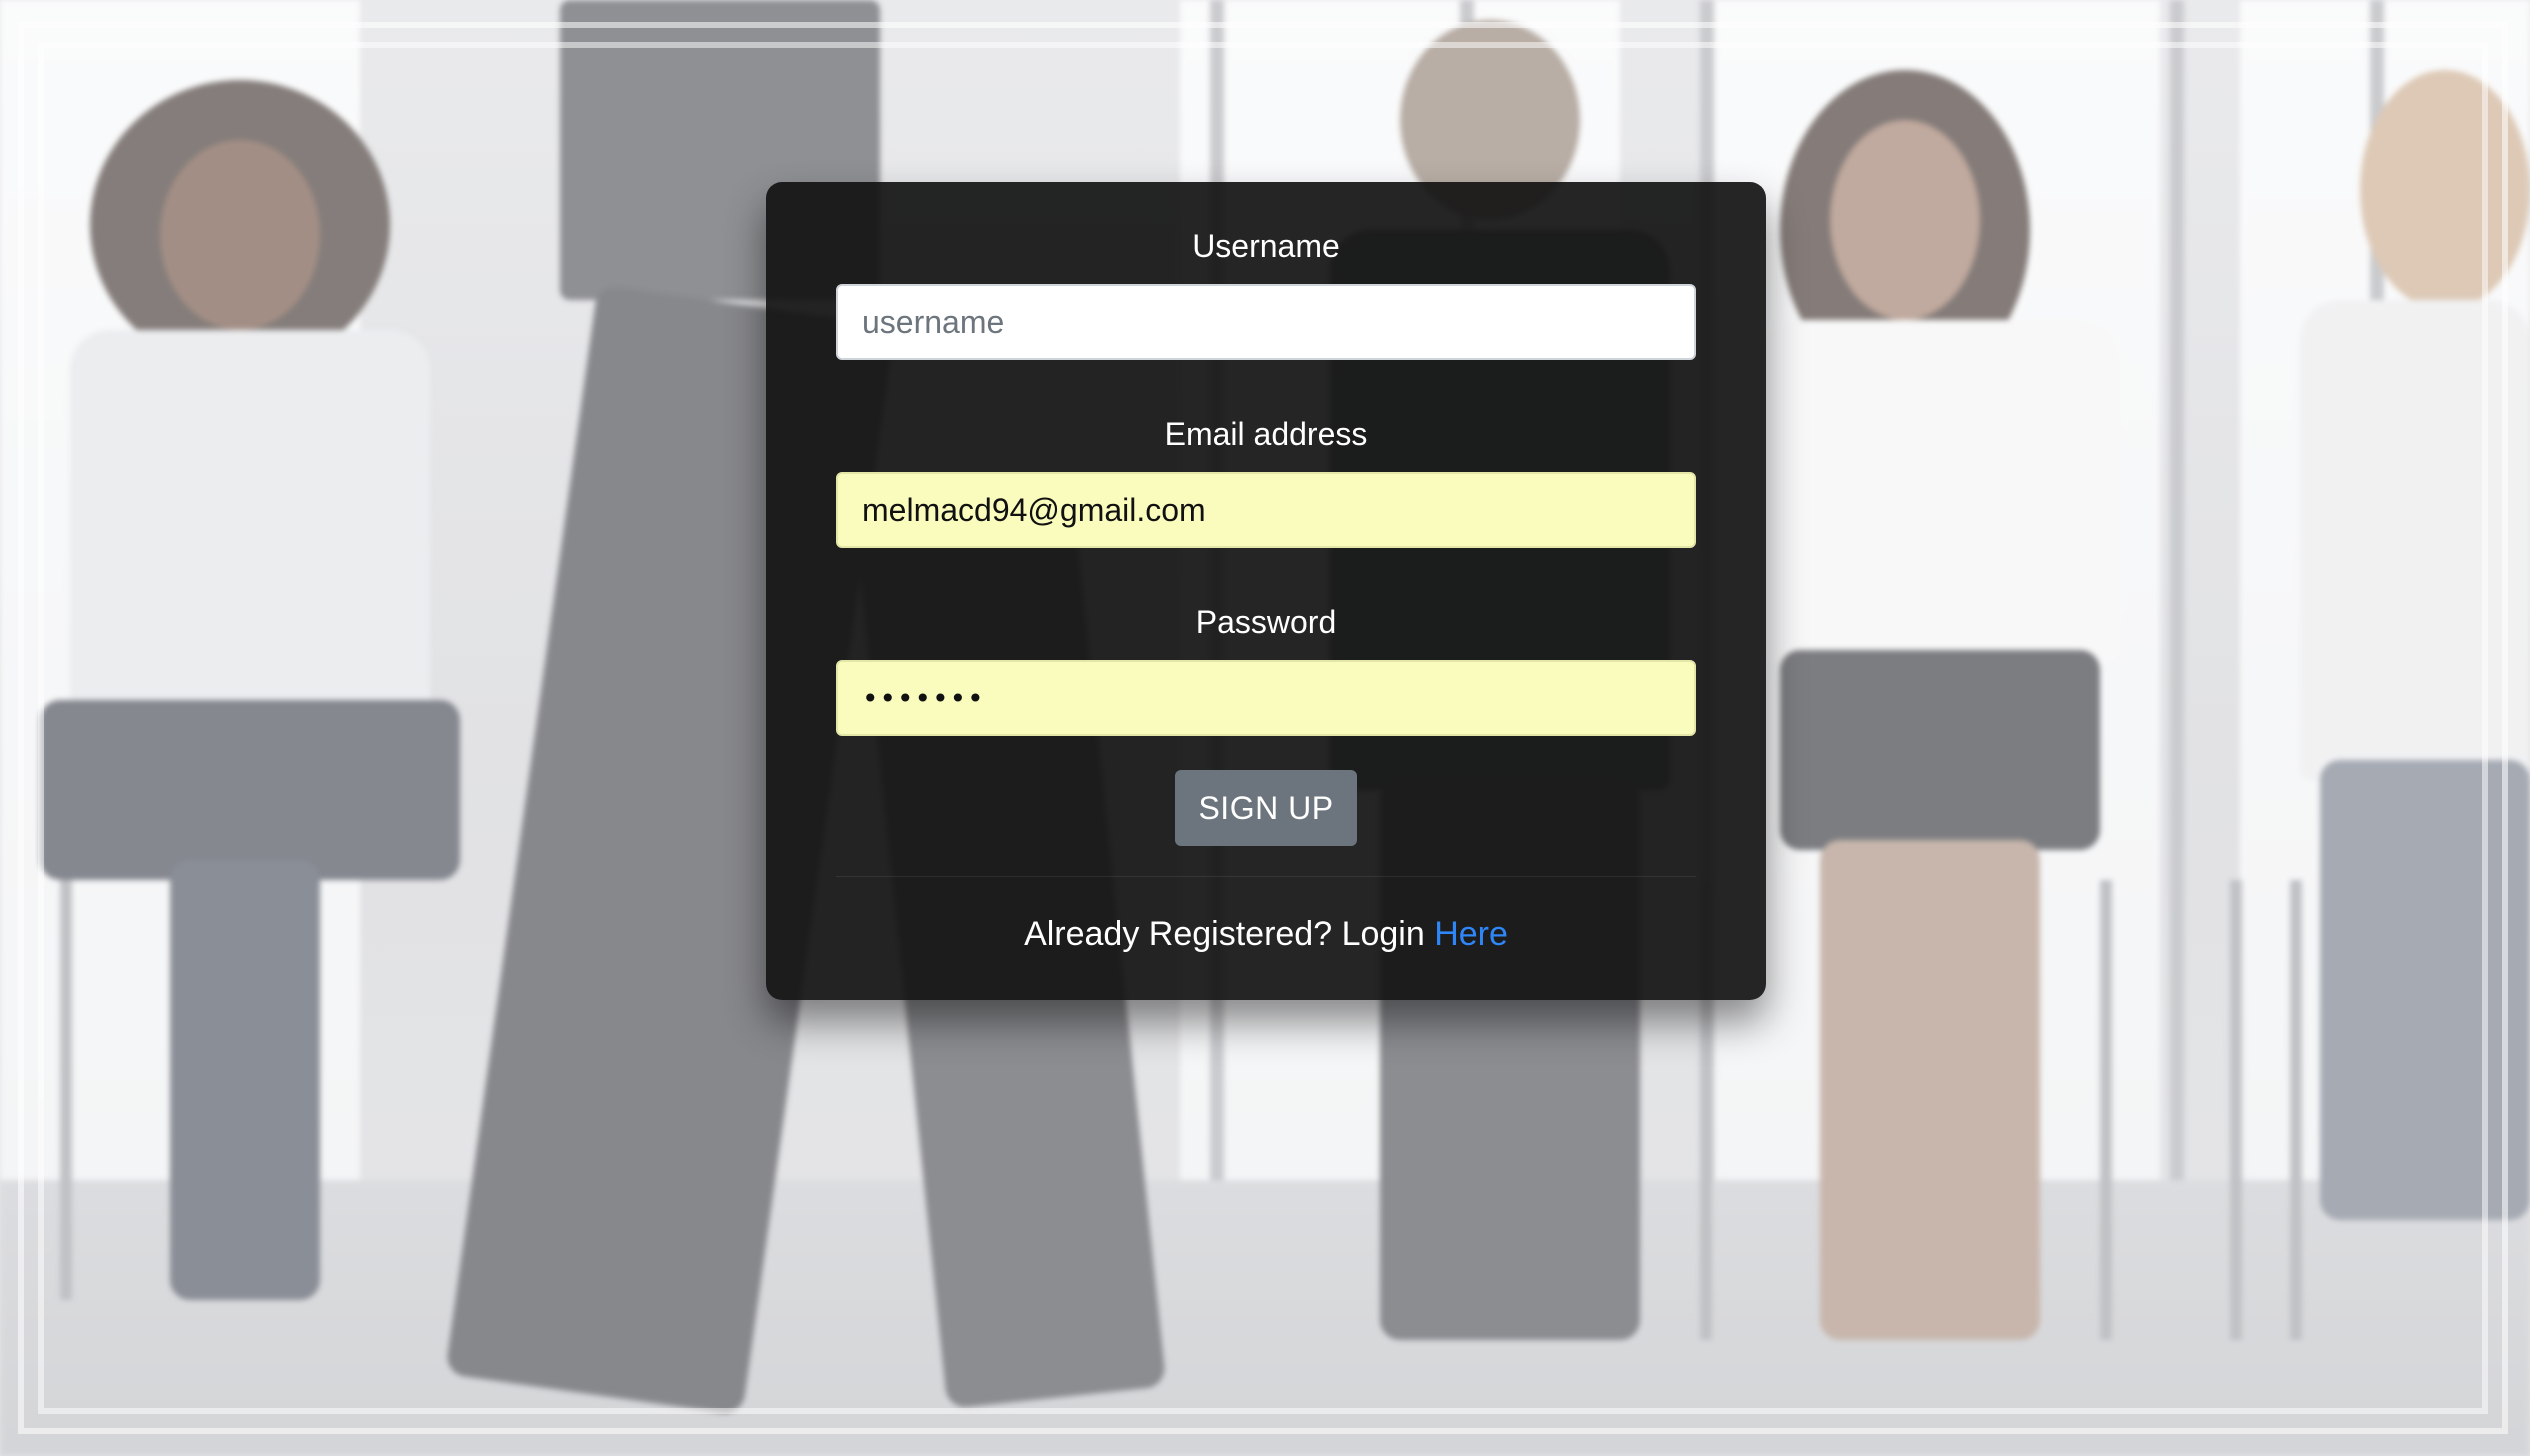 The image size is (2530, 1456). I want to click on email-label: Email address, so click(1266, 434).